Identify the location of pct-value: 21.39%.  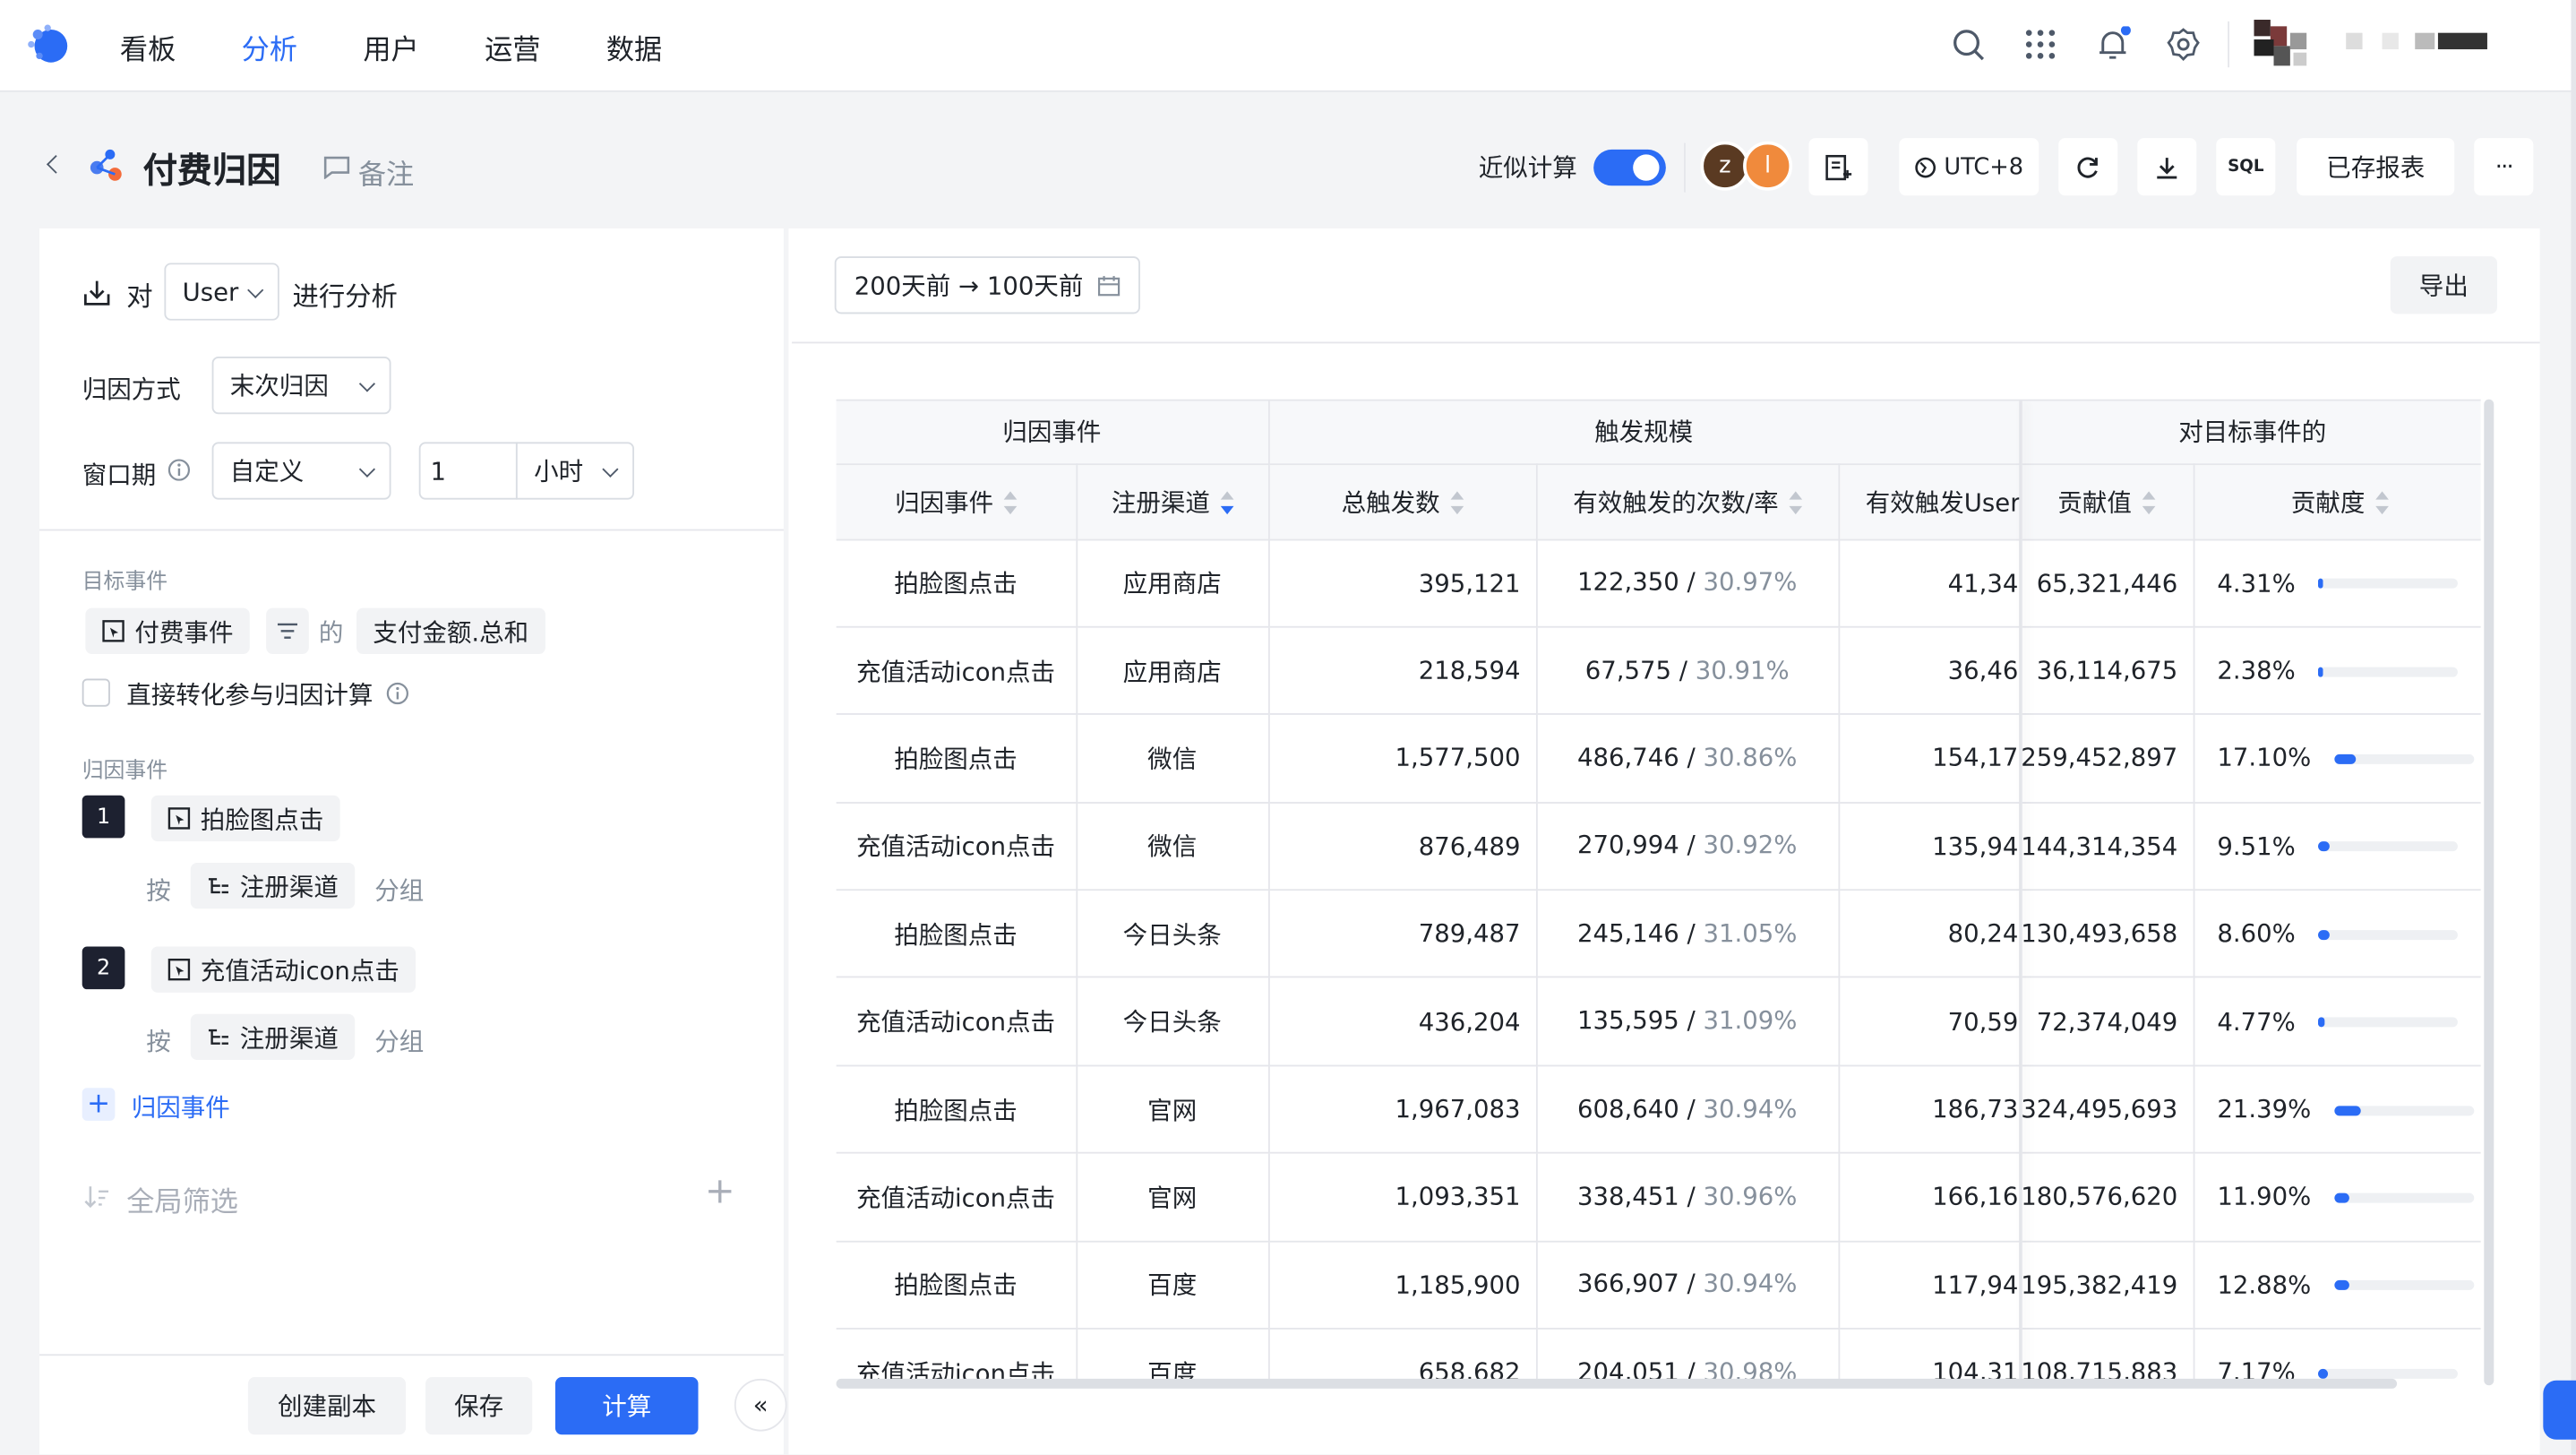
(2264, 1109).